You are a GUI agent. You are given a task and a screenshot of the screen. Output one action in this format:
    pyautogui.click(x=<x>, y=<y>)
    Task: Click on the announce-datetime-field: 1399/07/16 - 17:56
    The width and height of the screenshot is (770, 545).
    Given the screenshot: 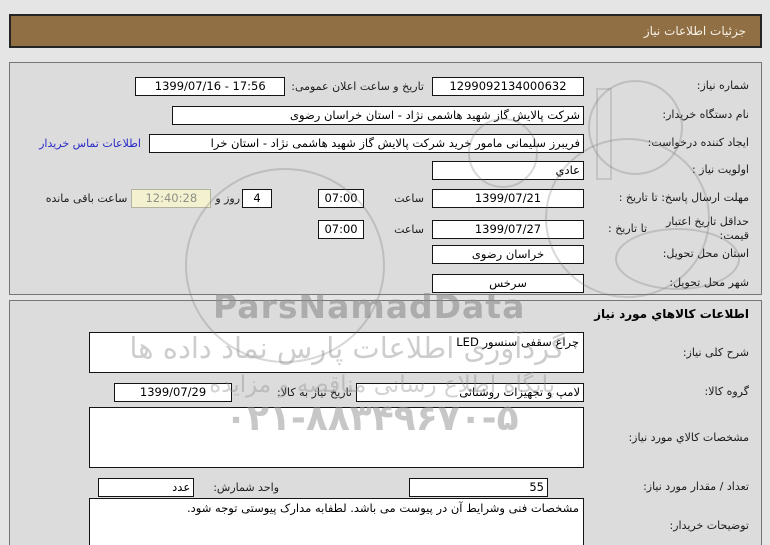 What is the action you would take?
    pyautogui.click(x=210, y=86)
    